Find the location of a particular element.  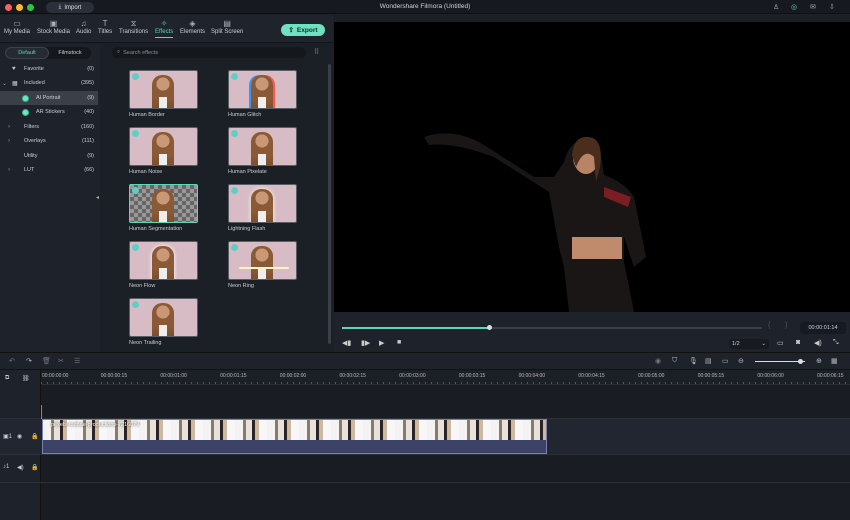

quality-select: 1/2 ⌄ is located at coordinates (749, 344).